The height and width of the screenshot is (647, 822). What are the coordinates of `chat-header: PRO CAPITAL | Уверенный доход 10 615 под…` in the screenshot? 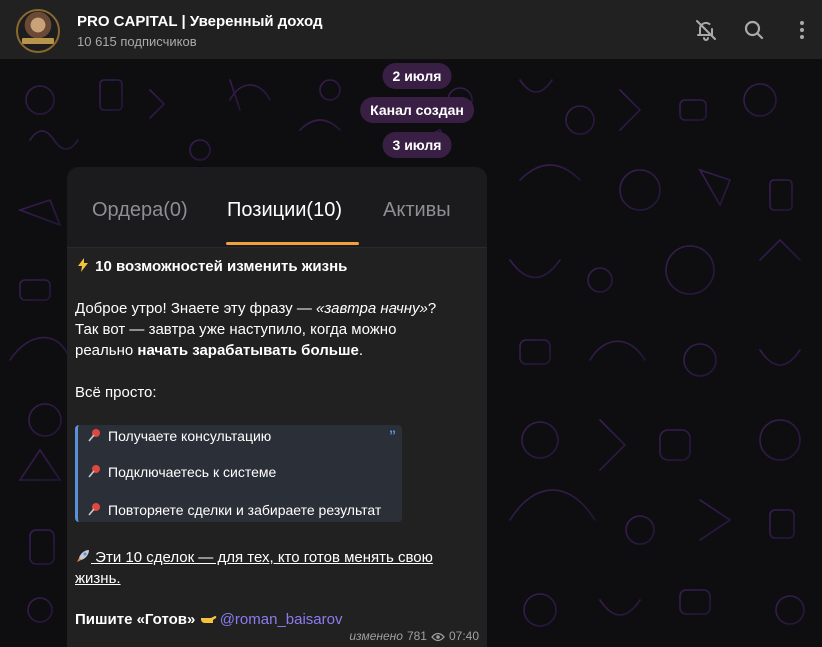 It's located at (411, 30).